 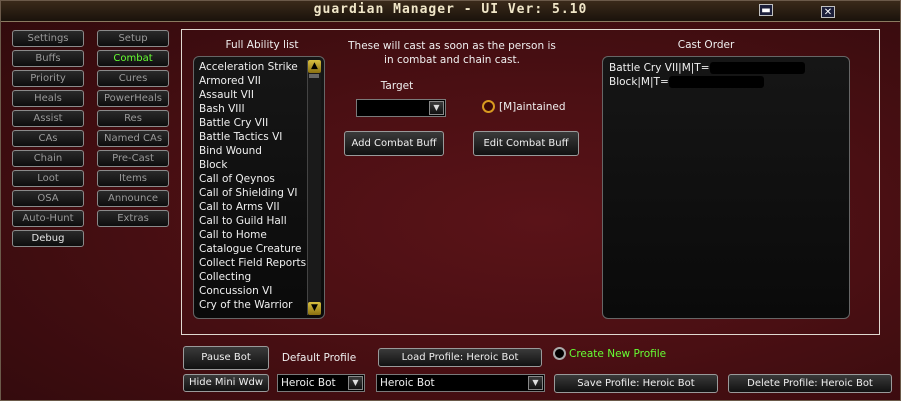 I want to click on maintained-label: [M]aintained, so click(x=532, y=107).